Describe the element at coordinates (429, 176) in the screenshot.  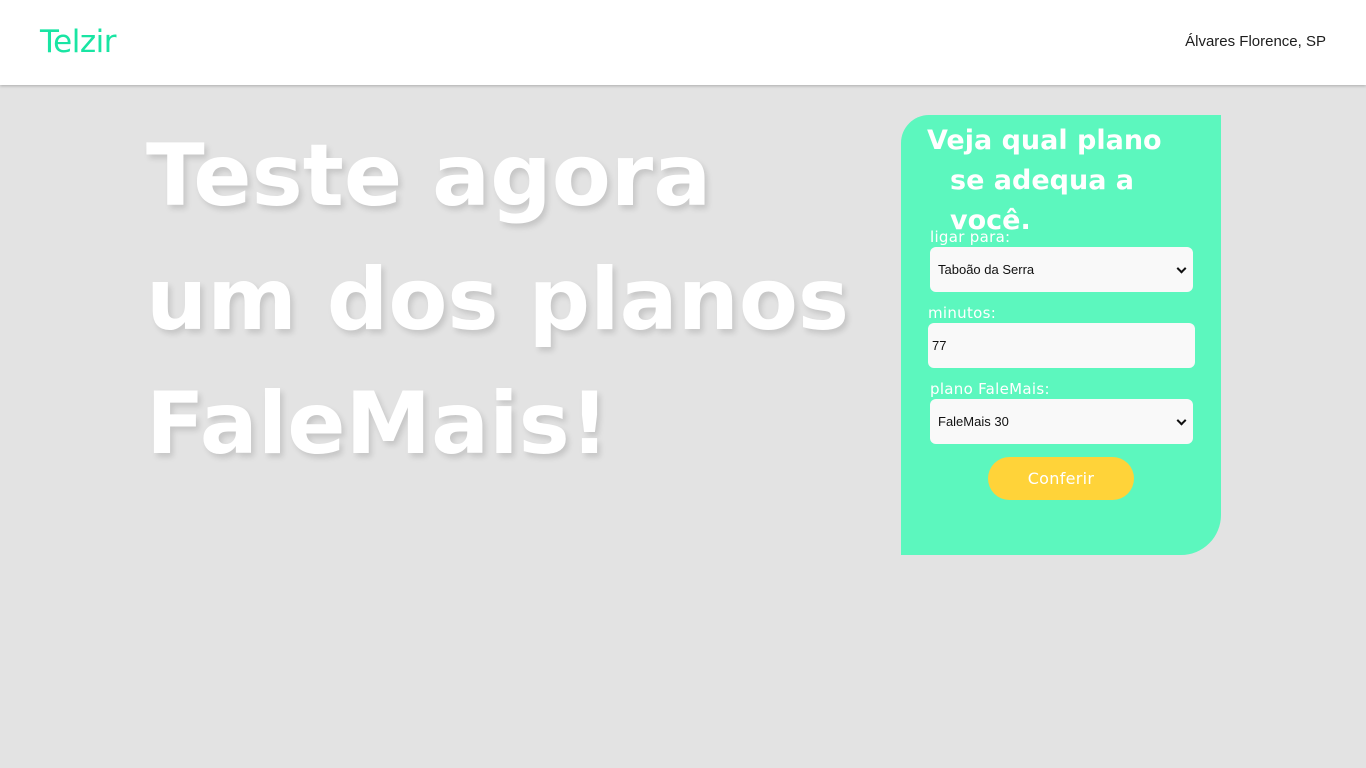
I see `hero-line-1: Teste agora` at that location.